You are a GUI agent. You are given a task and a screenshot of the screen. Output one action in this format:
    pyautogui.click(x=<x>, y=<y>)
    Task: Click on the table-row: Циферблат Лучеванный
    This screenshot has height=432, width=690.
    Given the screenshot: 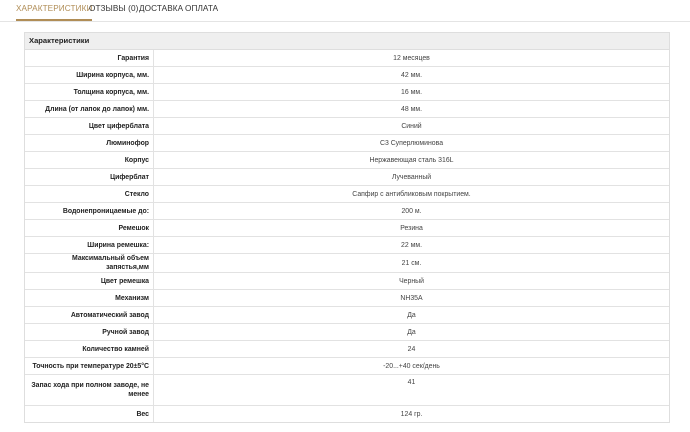 What is the action you would take?
    pyautogui.click(x=347, y=177)
    